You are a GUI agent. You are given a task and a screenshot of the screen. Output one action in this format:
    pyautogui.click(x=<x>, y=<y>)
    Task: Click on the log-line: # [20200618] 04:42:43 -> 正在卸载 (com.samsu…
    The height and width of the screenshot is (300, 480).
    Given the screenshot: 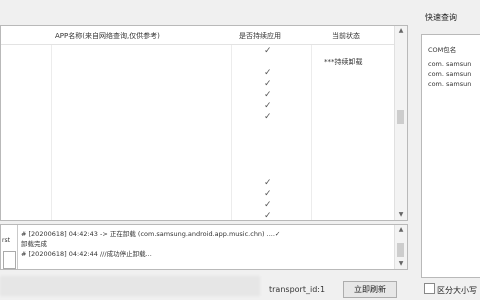 What is the action you would take?
    pyautogui.click(x=151, y=234)
    